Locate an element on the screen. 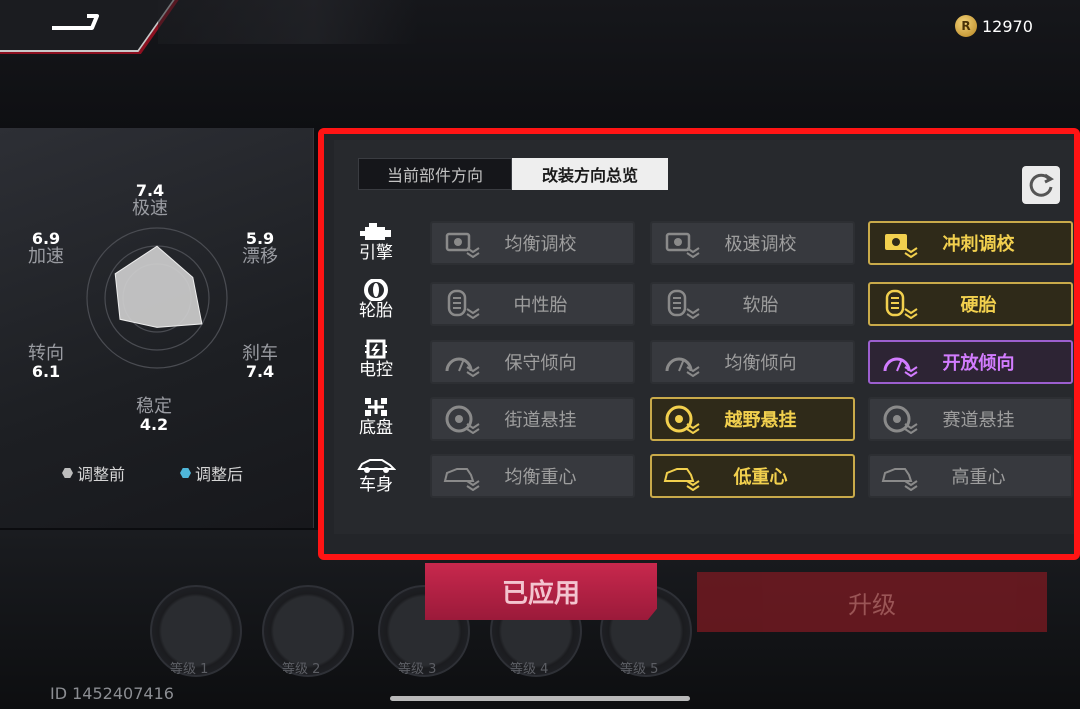  option-label: 中性胎 is located at coordinates (540, 305).